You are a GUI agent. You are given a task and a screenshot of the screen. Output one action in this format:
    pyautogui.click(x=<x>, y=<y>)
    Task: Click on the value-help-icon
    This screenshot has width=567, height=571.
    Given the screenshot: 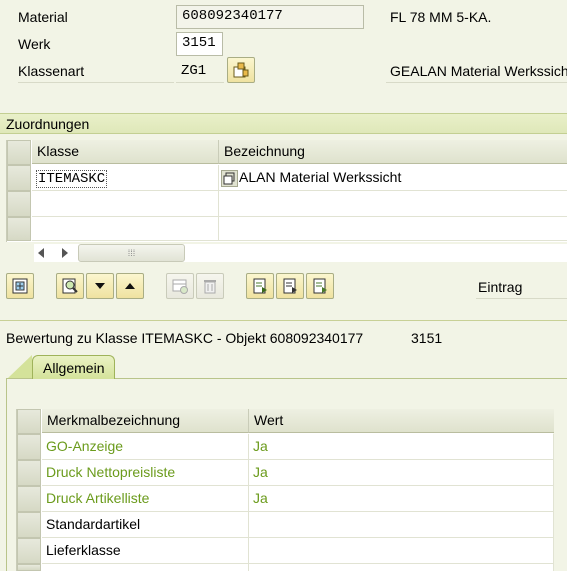 What is the action you would take?
    pyautogui.click(x=241, y=70)
    